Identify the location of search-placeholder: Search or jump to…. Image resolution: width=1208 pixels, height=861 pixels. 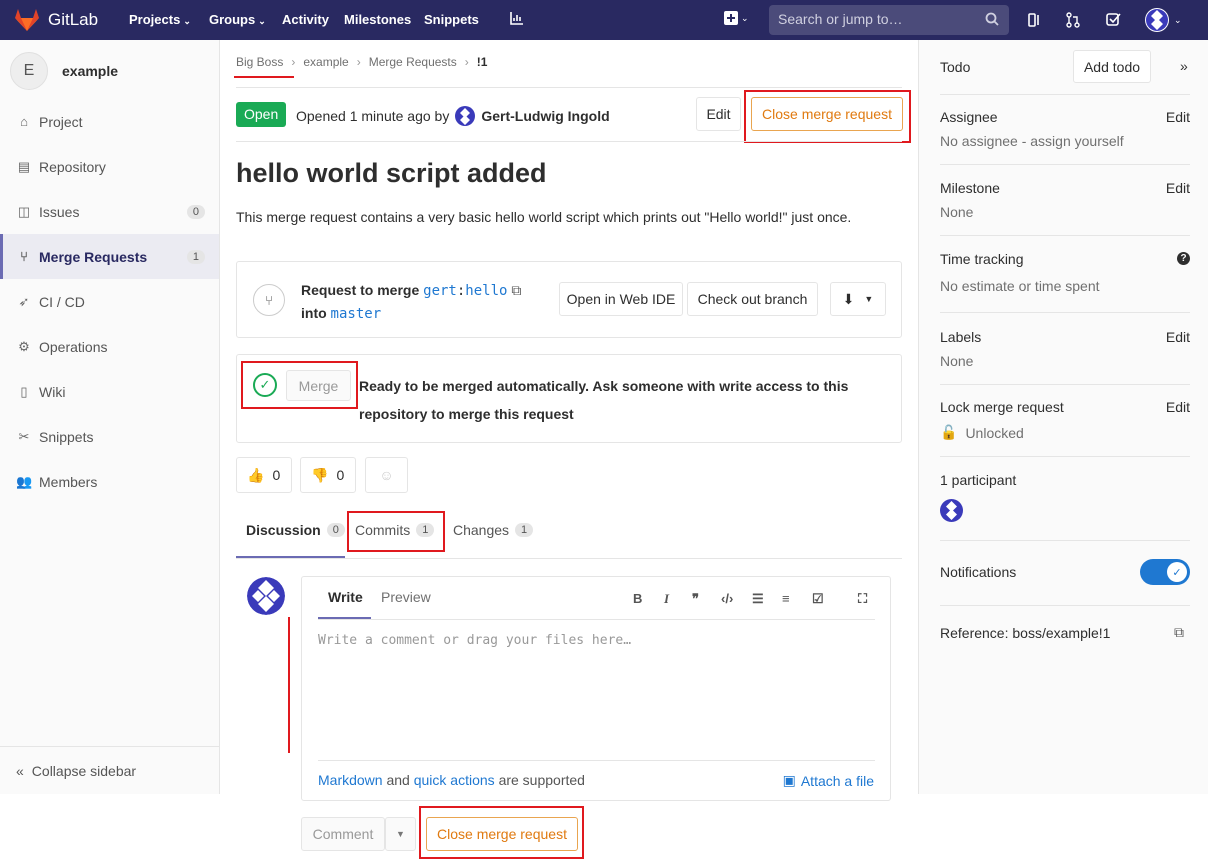
(840, 19).